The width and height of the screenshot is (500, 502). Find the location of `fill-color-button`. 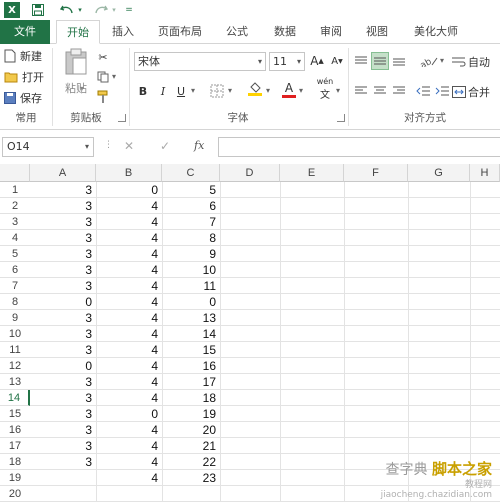

fill-color-button is located at coordinates (255, 89).